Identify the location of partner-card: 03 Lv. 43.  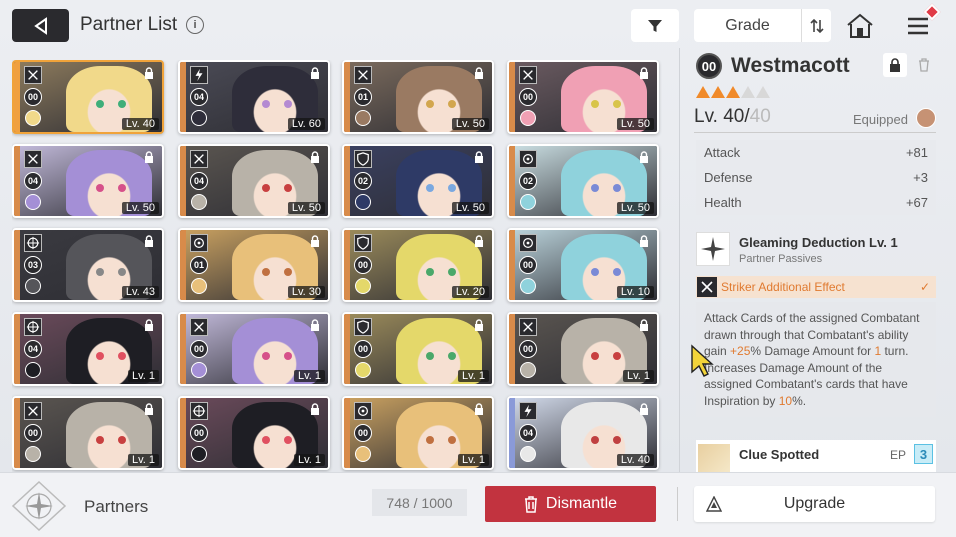
(88, 265).